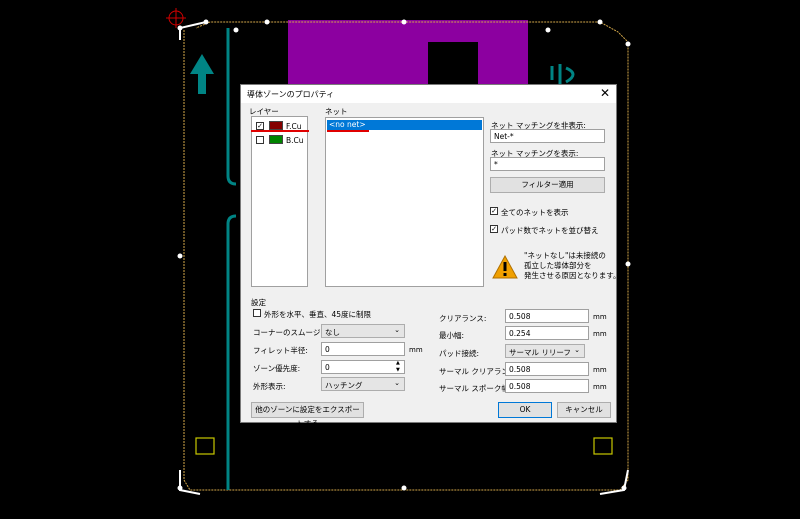  I want to click on min-width-input: 0.254, so click(547, 333).